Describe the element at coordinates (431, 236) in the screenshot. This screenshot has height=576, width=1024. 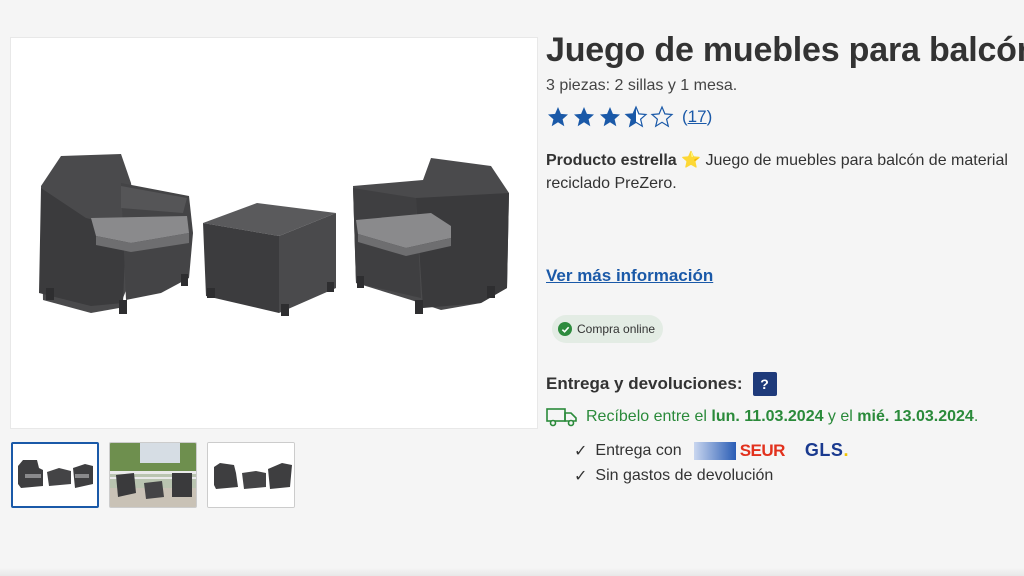
I see `right-chair` at that location.